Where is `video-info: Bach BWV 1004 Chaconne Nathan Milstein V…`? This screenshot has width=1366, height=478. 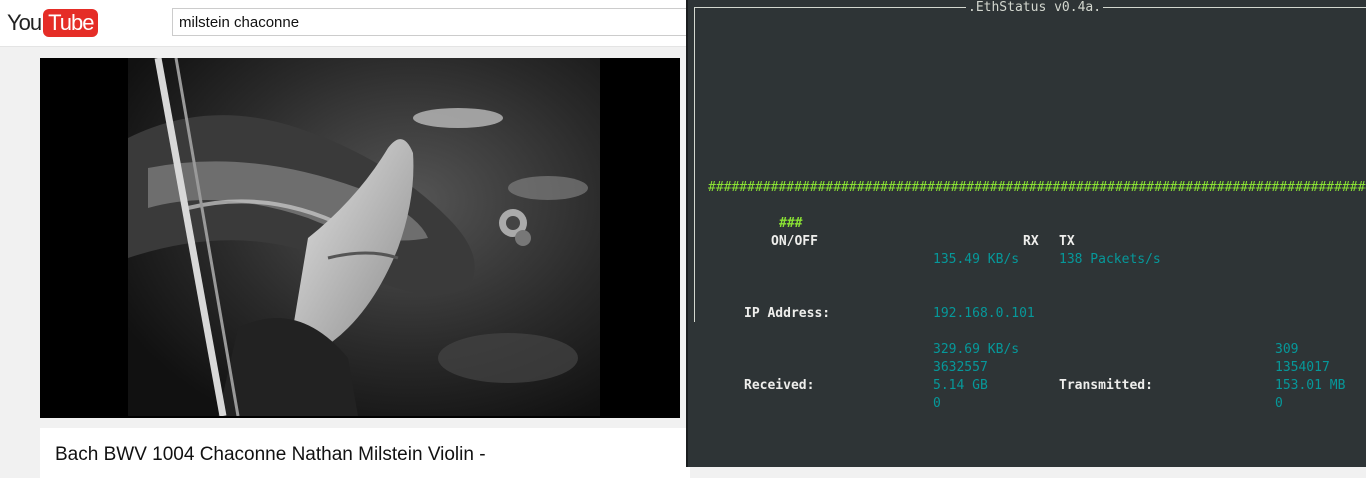 video-info: Bach BWV 1004 Chaconne Nathan Milstein V… is located at coordinates (365, 453).